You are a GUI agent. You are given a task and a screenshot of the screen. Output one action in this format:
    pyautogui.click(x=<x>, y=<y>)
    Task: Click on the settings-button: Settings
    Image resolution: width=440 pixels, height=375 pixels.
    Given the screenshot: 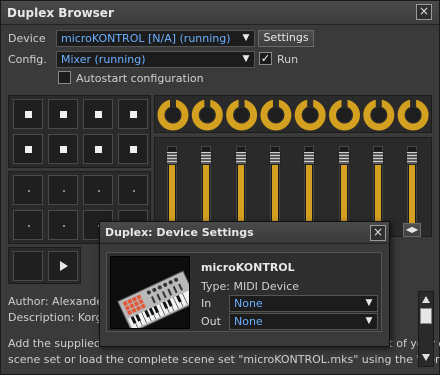 What is the action you would take?
    pyautogui.click(x=286, y=38)
    